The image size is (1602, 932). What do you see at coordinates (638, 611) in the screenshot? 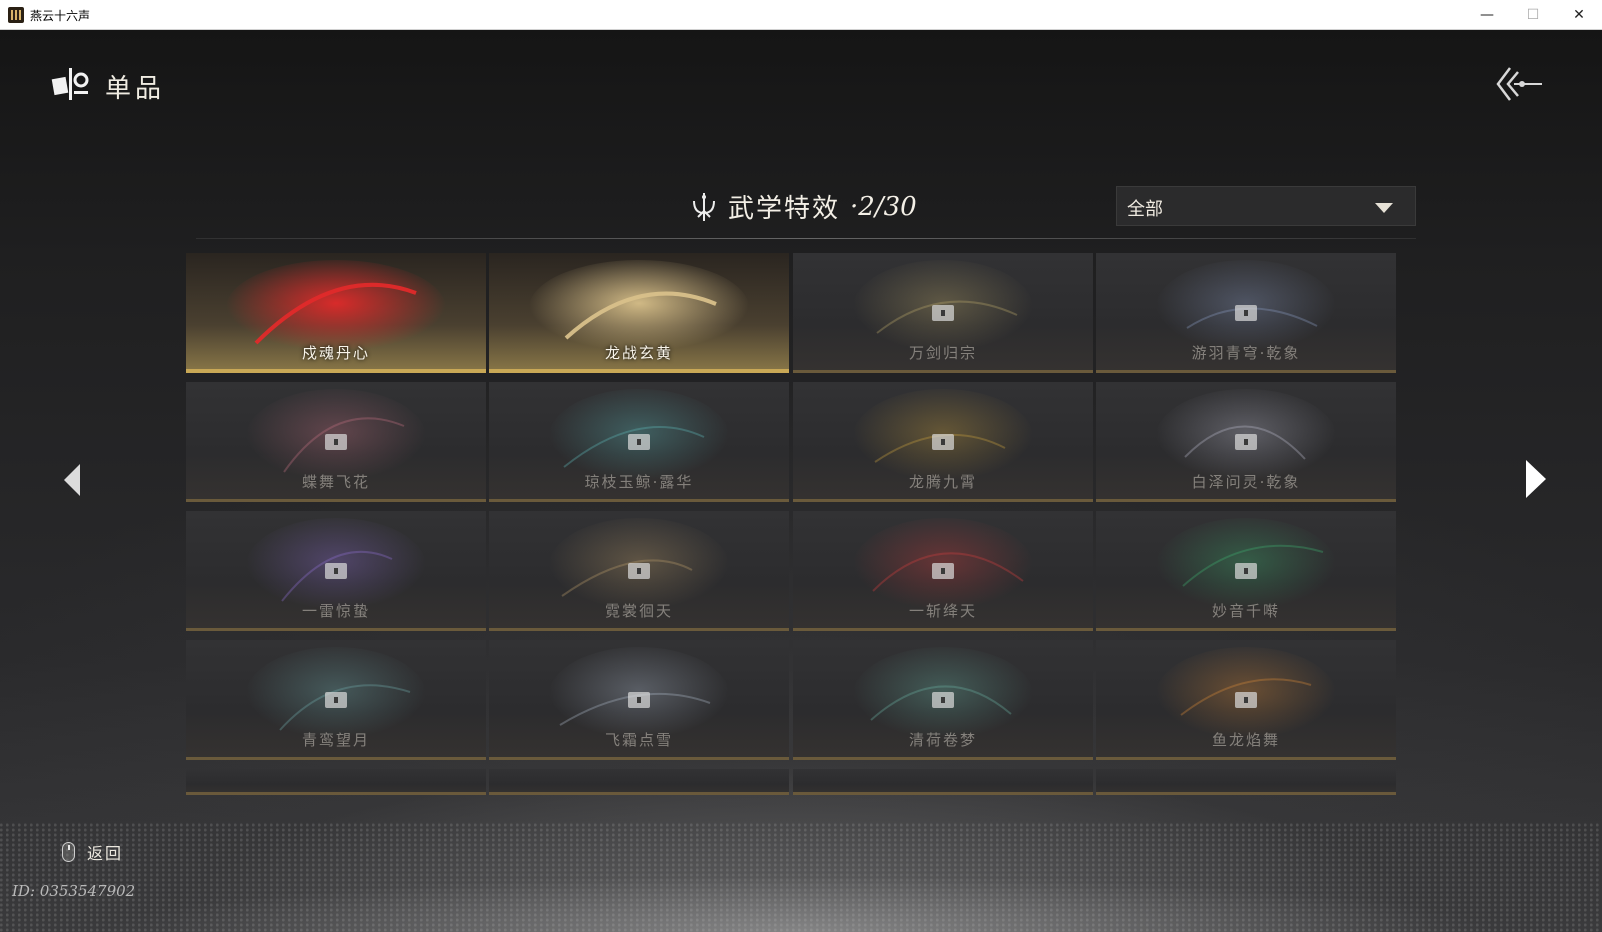
I see `effect-name: 霓裳徊天` at bounding box center [638, 611].